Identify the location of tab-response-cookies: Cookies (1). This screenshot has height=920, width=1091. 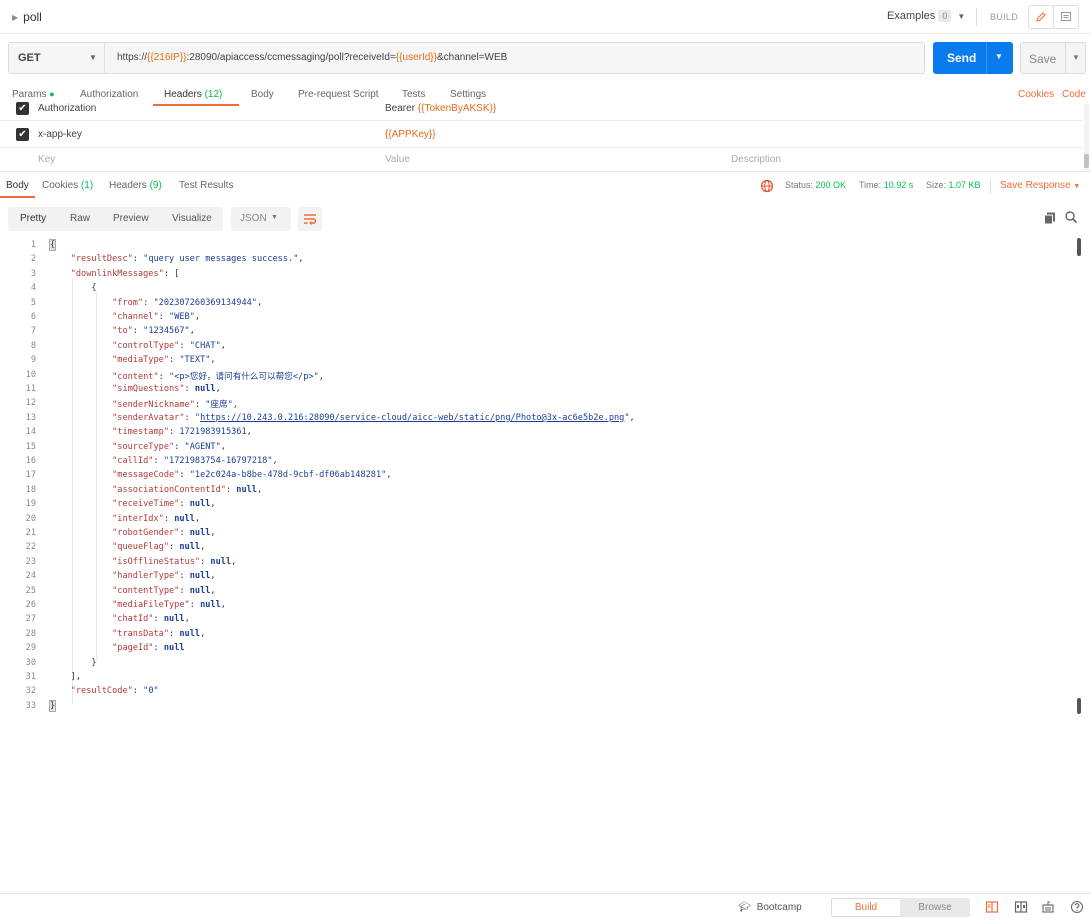
(67, 185).